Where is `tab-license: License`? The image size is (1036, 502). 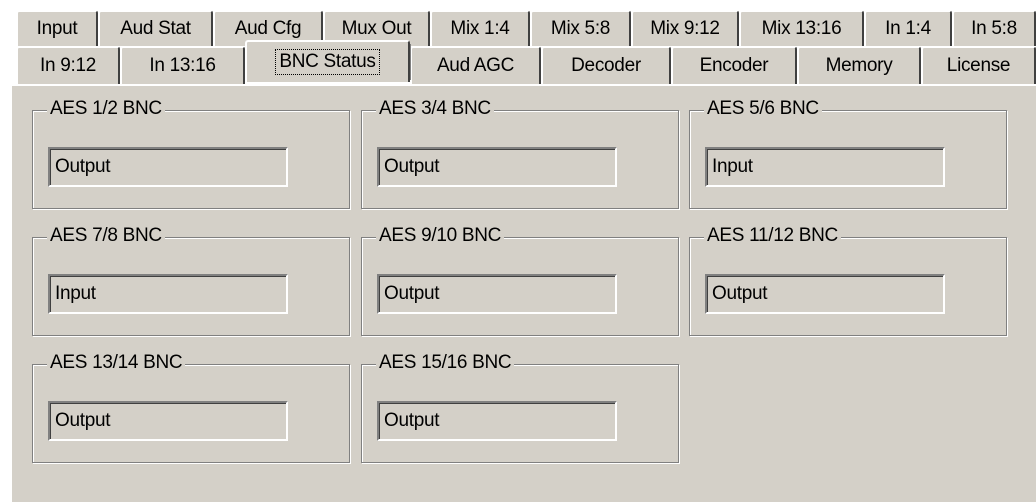 tab-license: License is located at coordinates (978, 65).